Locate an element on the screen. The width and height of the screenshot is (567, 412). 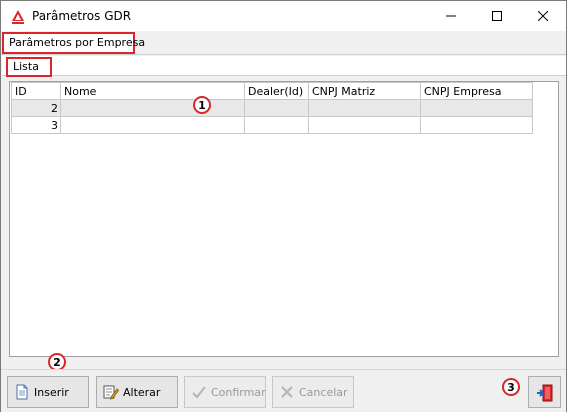
tab-lista: Lista is located at coordinates (29, 67).